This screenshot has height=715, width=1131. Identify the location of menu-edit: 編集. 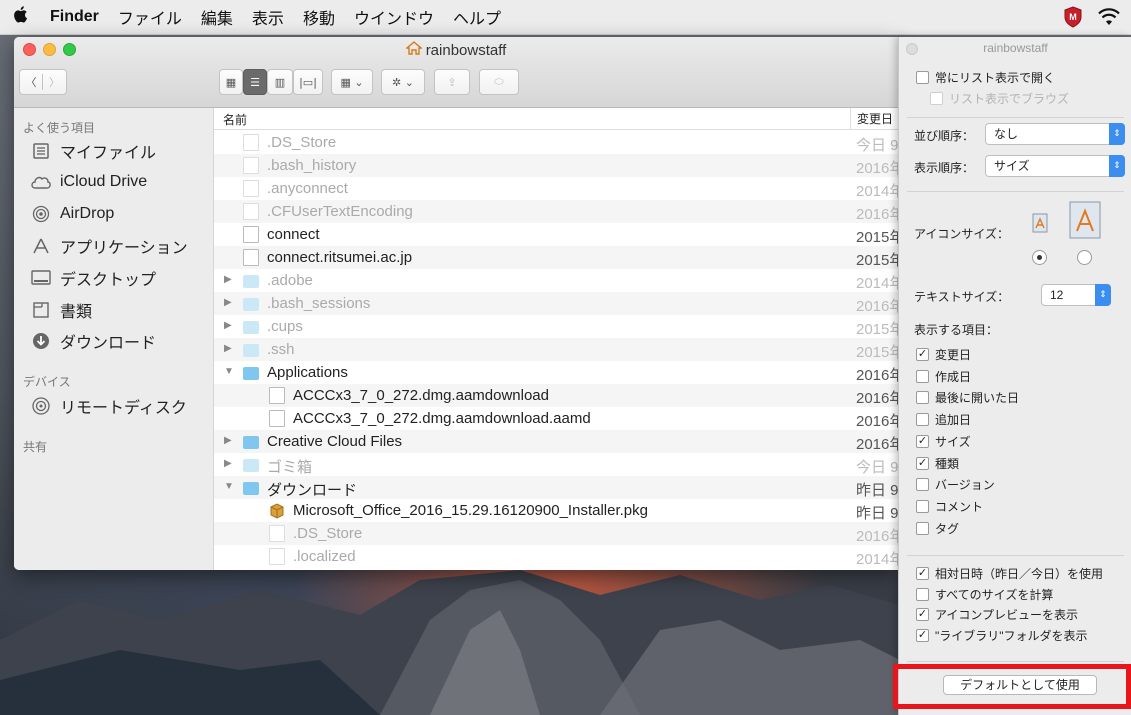
(217, 17).